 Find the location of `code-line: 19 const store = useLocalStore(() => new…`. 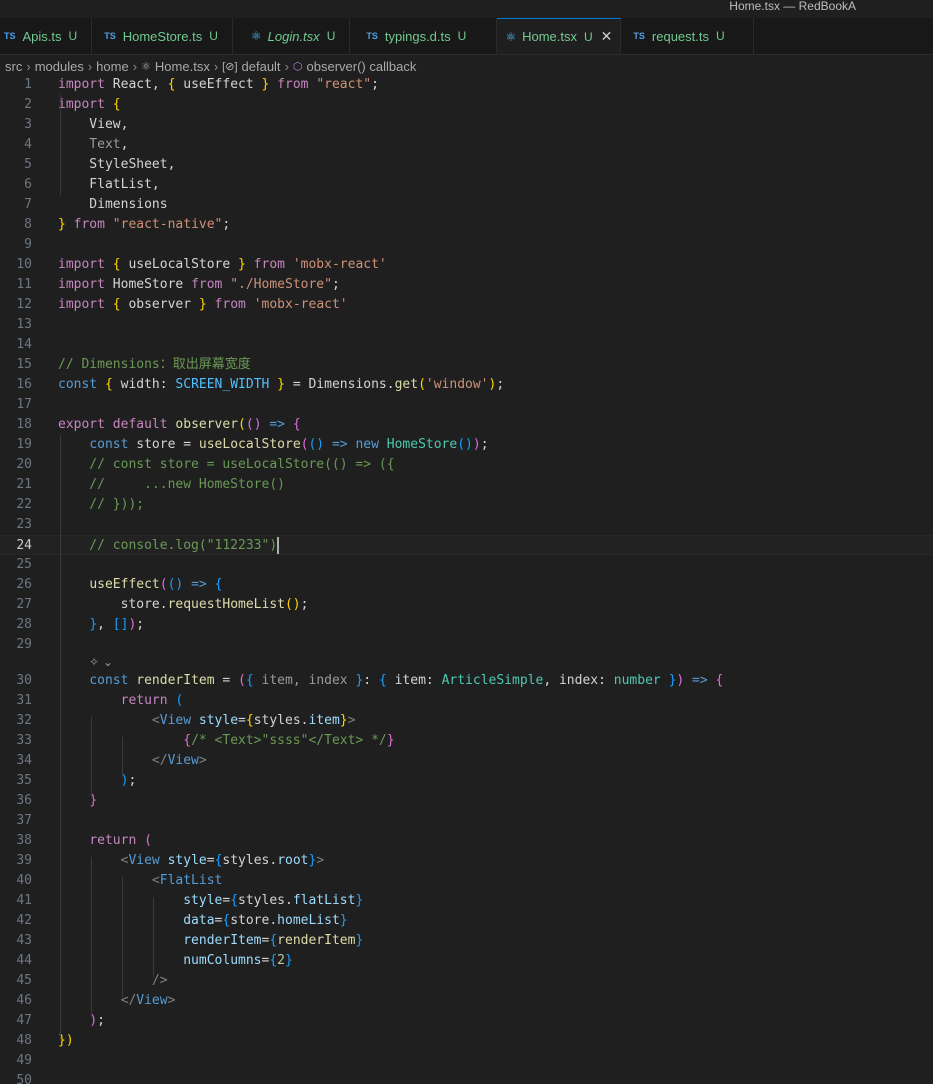

code-line: 19 const store = useLocalStore(() => new… is located at coordinates (466, 445).